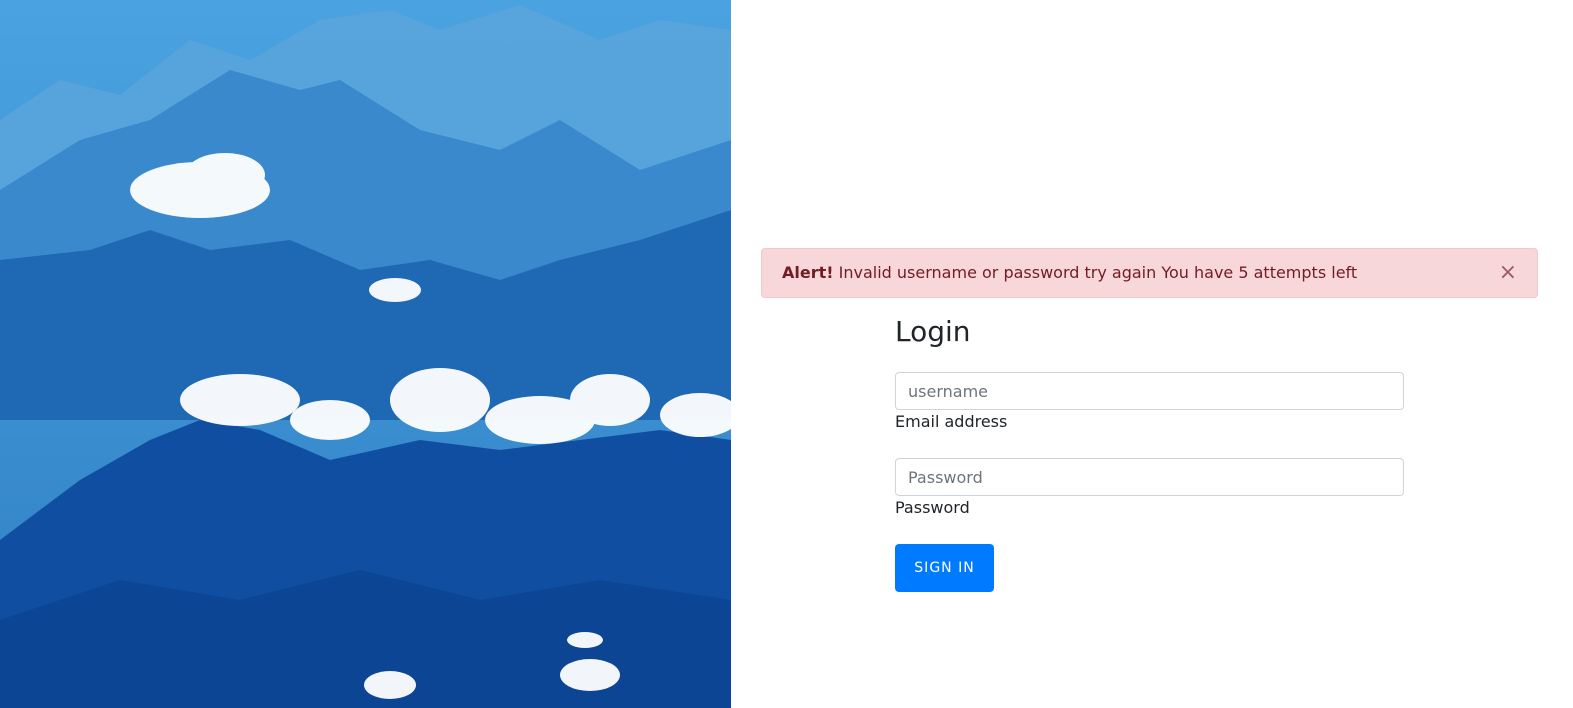 The width and height of the screenshot is (1573, 708). Describe the element at coordinates (1149, 451) in the screenshot. I see `login-form: Login Email address Password SIGN IN` at that location.